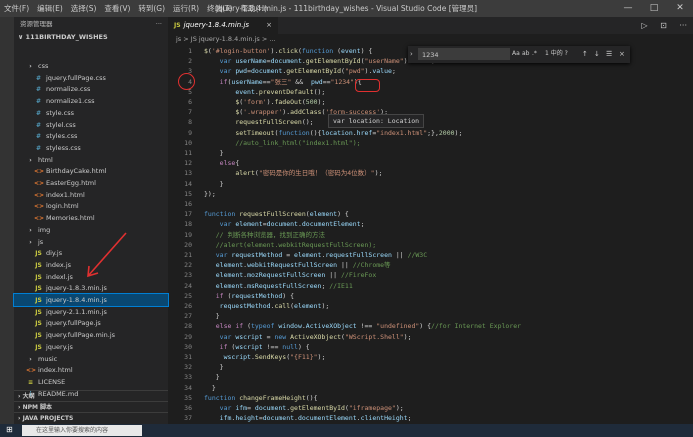 The image size is (693, 437). Describe the element at coordinates (428, 286) in the screenshot. I see `code-line: 24 element.msRequestFullScreen; //IE11` at that location.